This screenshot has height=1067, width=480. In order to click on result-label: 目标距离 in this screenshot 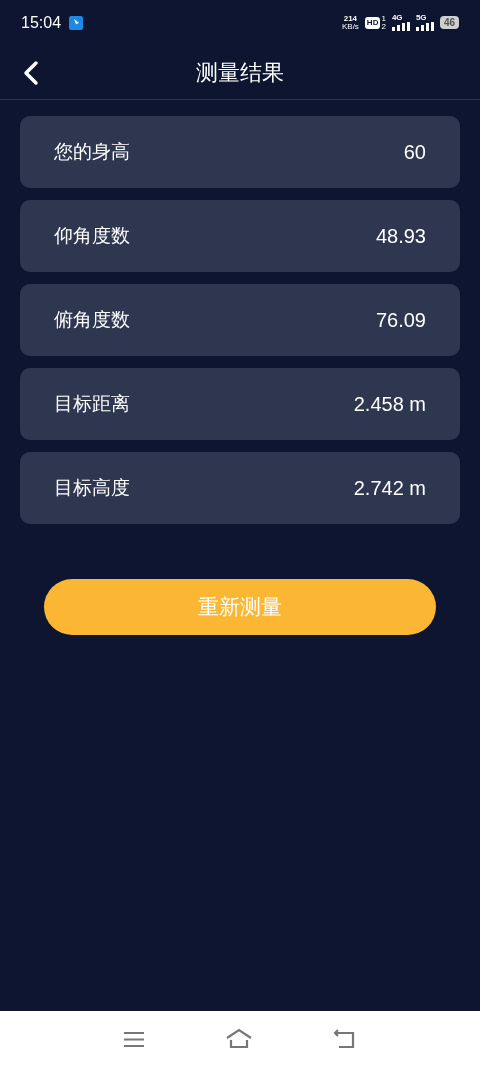, I will do `click(92, 403)`.